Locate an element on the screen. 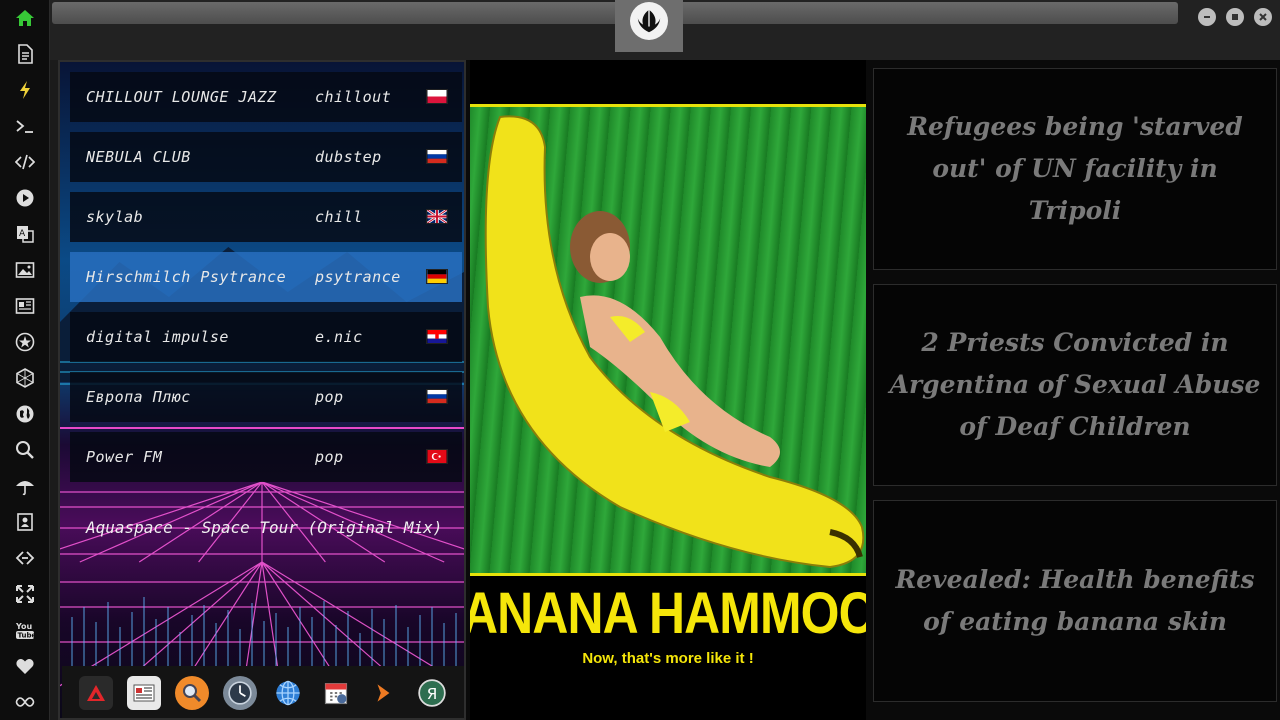 Image resolution: width=1280 pixels, height=720 pixels. hexagon-icon is located at coordinates (25, 378).